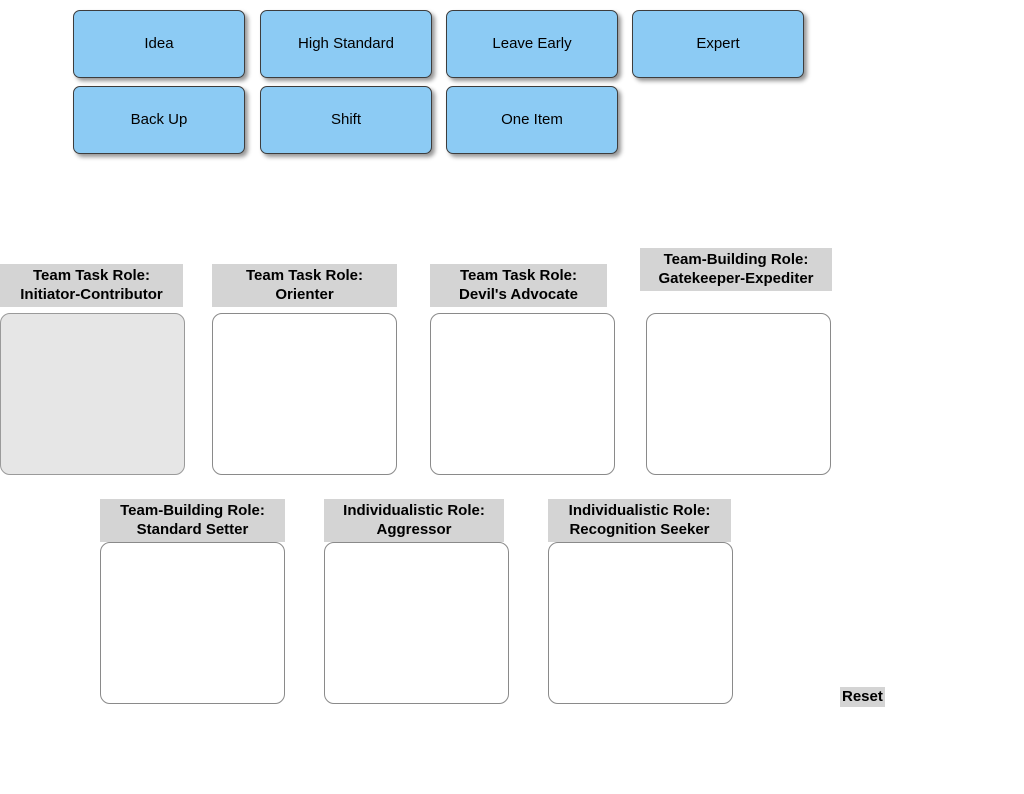 Image resolution: width=1024 pixels, height=794 pixels. I want to click on drop-zone-label: Individualistic Role: Recognition Seeker, so click(639, 520).